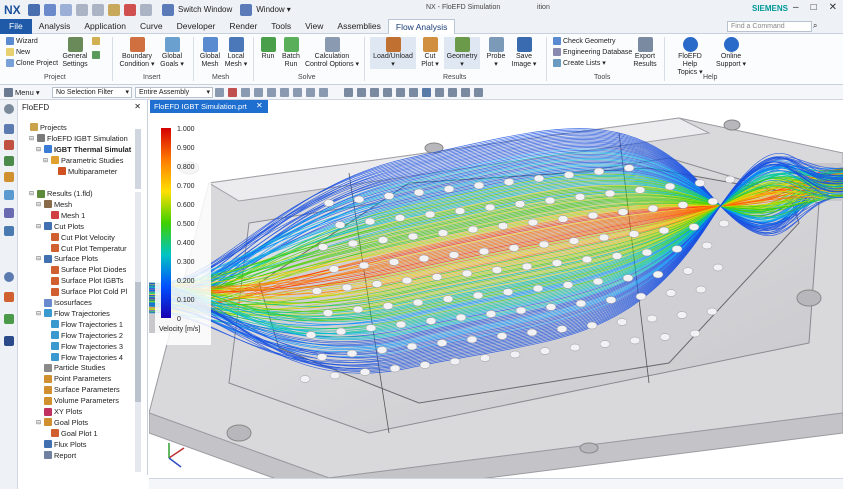 This screenshot has height=489, width=843. I want to click on save-icon, so click(34, 9).